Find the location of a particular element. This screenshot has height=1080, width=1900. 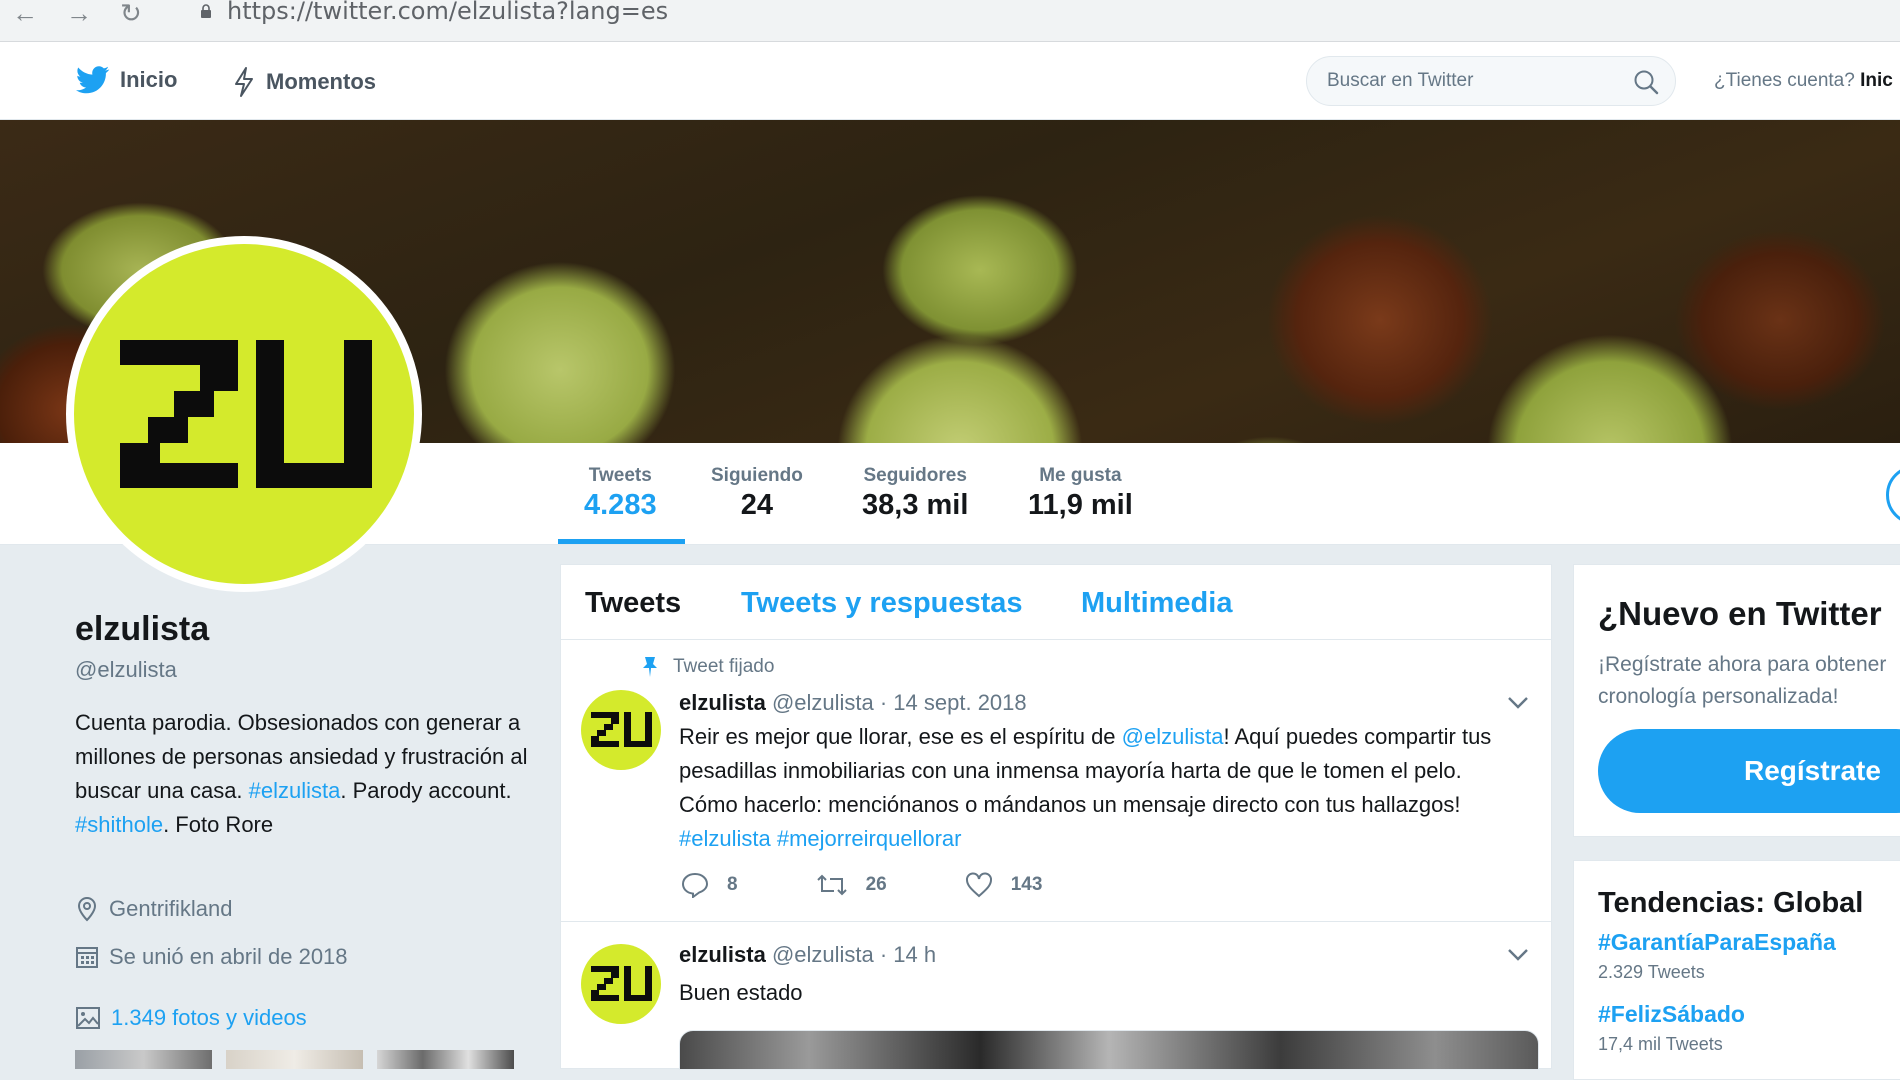

profile-avatar is located at coordinates (244, 414).